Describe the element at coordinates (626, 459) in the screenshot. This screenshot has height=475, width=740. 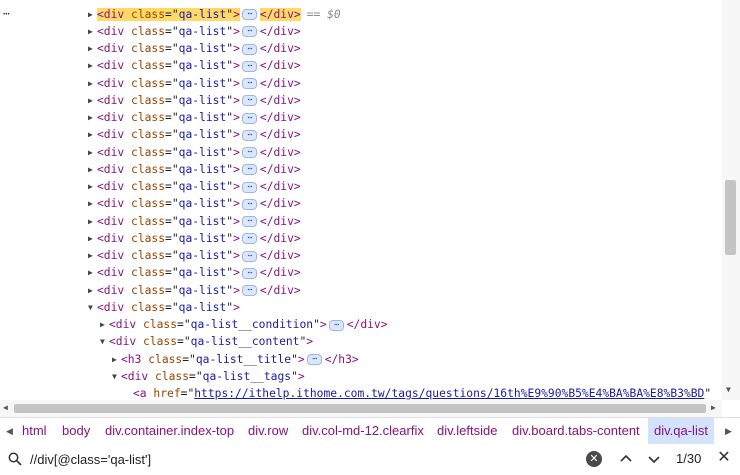
I see `previous-match-icon` at that location.